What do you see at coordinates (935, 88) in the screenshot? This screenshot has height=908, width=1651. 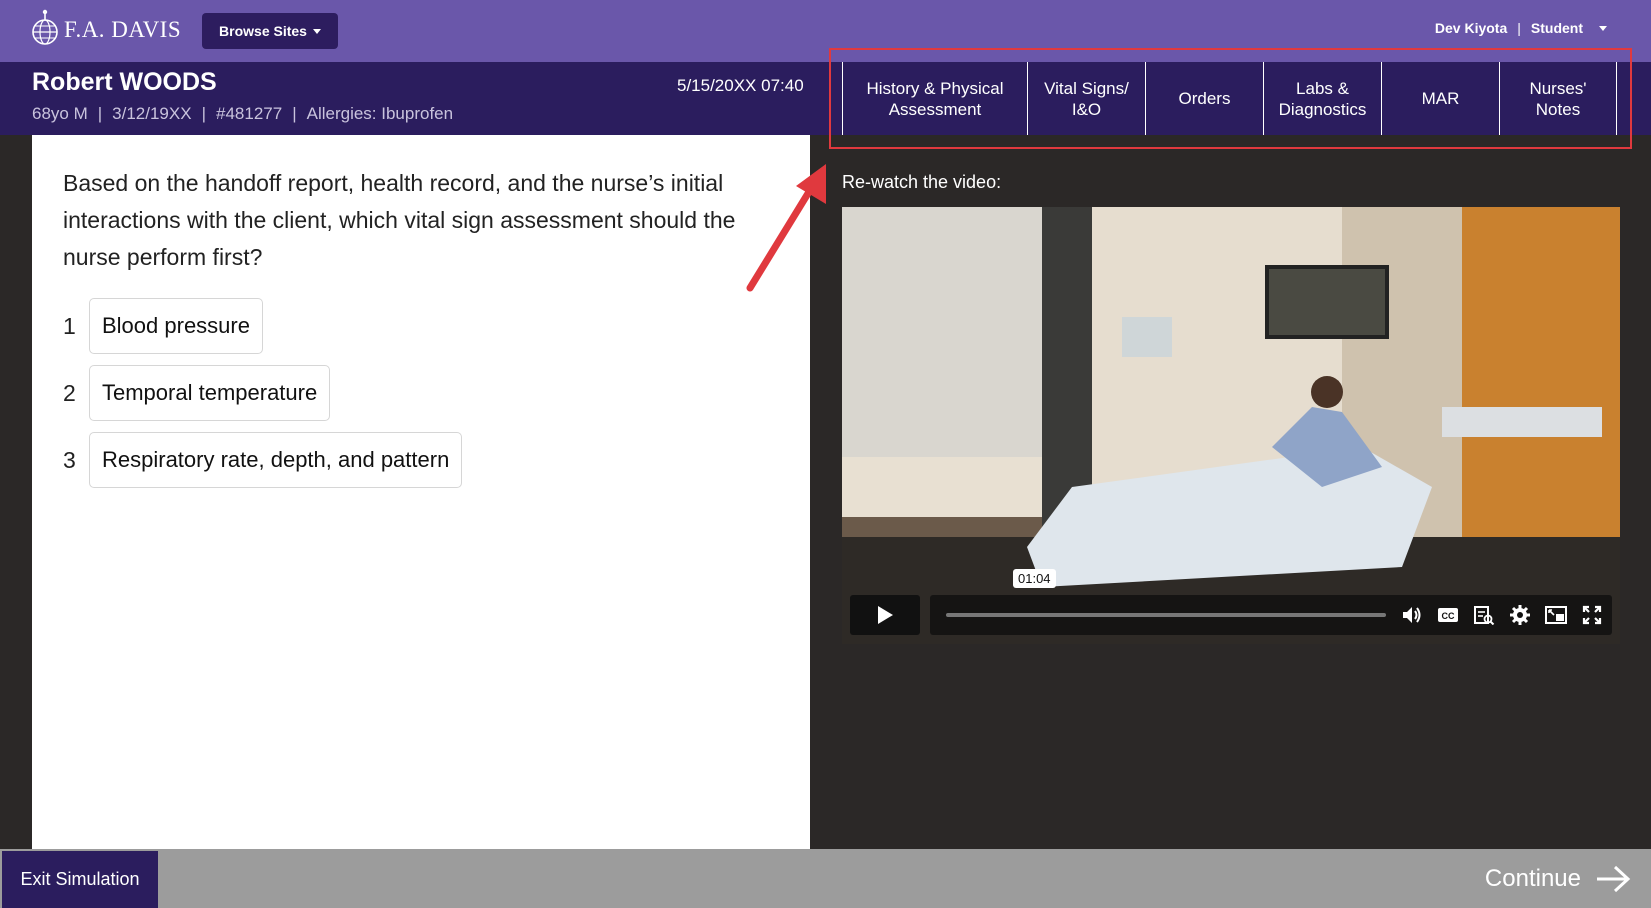 I see `tab-label: History & Physical` at bounding box center [935, 88].